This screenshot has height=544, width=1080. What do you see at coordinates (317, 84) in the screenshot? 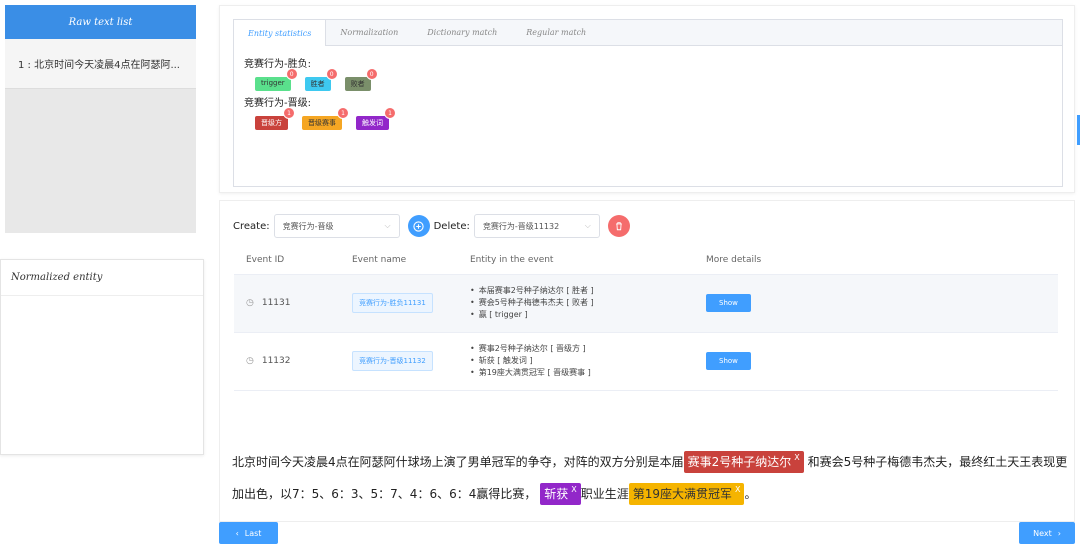
I see `stat-tag-label: 胜者` at bounding box center [317, 84].